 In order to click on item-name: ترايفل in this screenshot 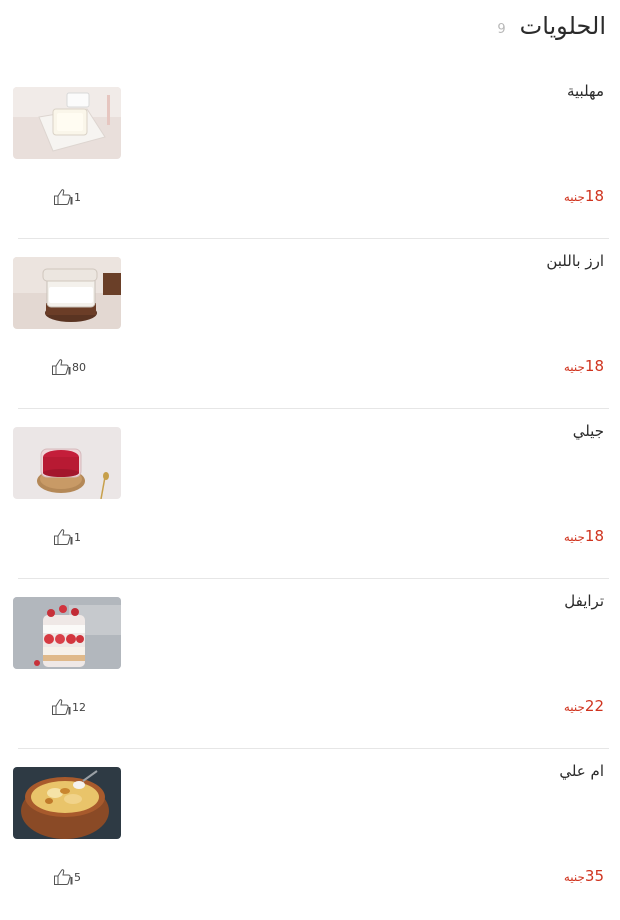, I will do `click(584, 601)`.